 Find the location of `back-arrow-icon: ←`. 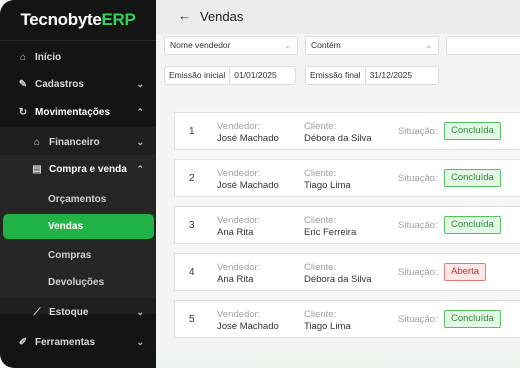

back-arrow-icon: ← is located at coordinates (184, 15).